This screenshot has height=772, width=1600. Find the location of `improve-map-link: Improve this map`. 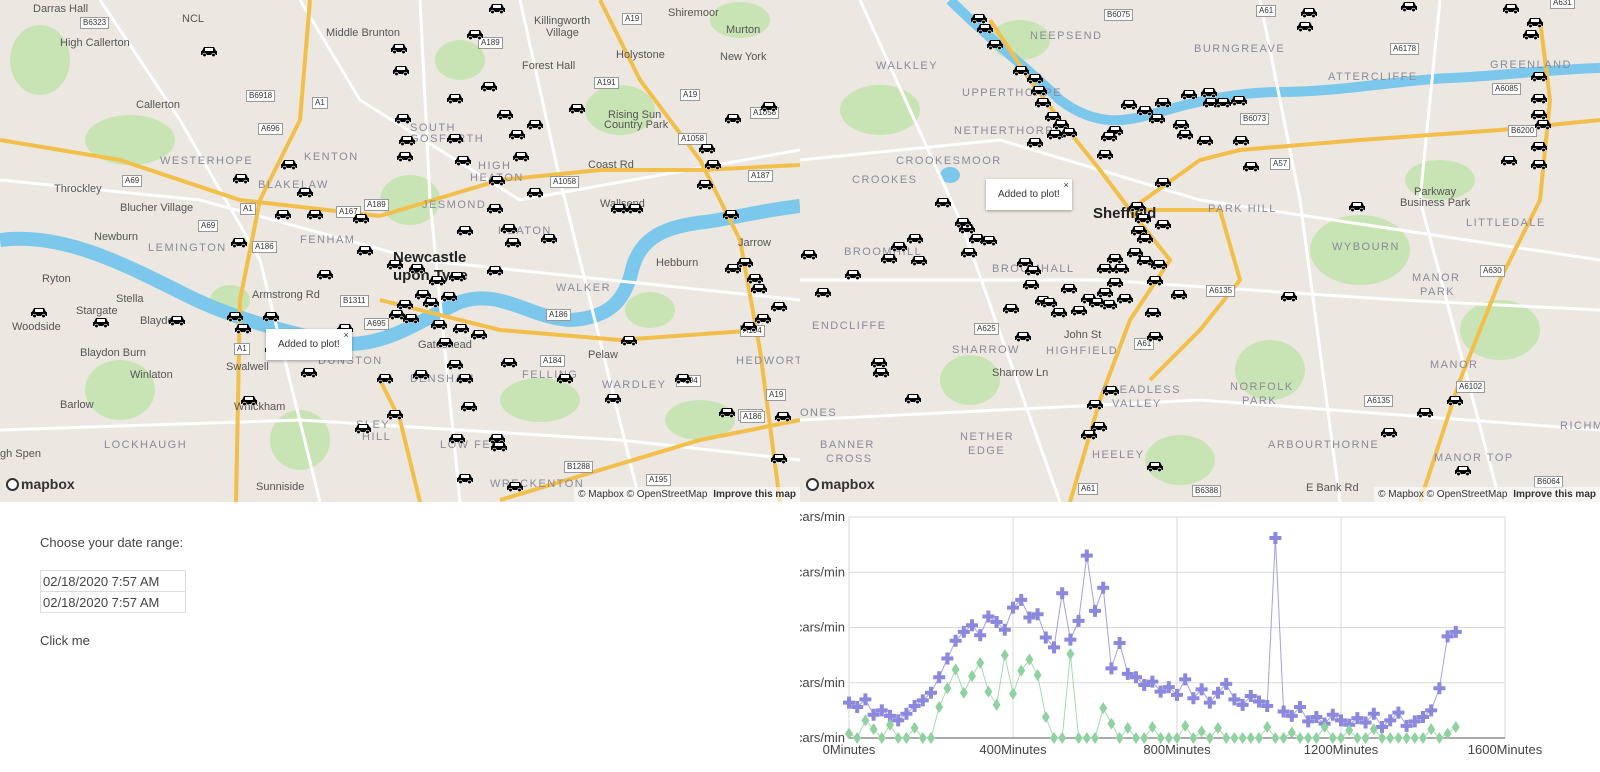

improve-map-link: Improve this map is located at coordinates (1554, 494).